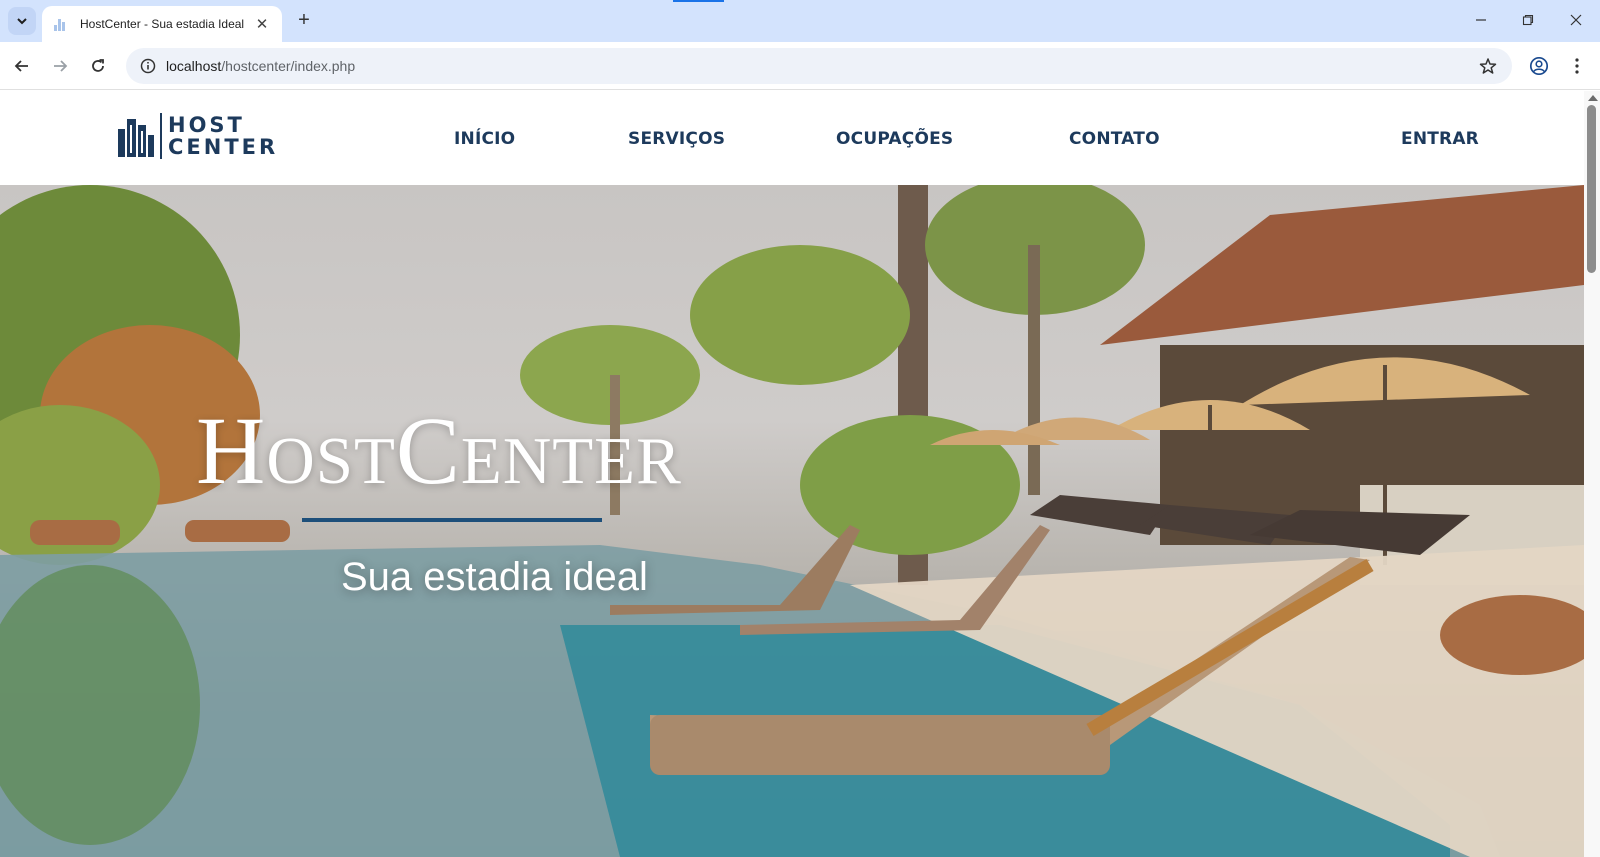 Image resolution: width=1600 pixels, height=857 pixels. Describe the element at coordinates (136, 138) in the screenshot. I see `buildings-logo-icon` at that location.